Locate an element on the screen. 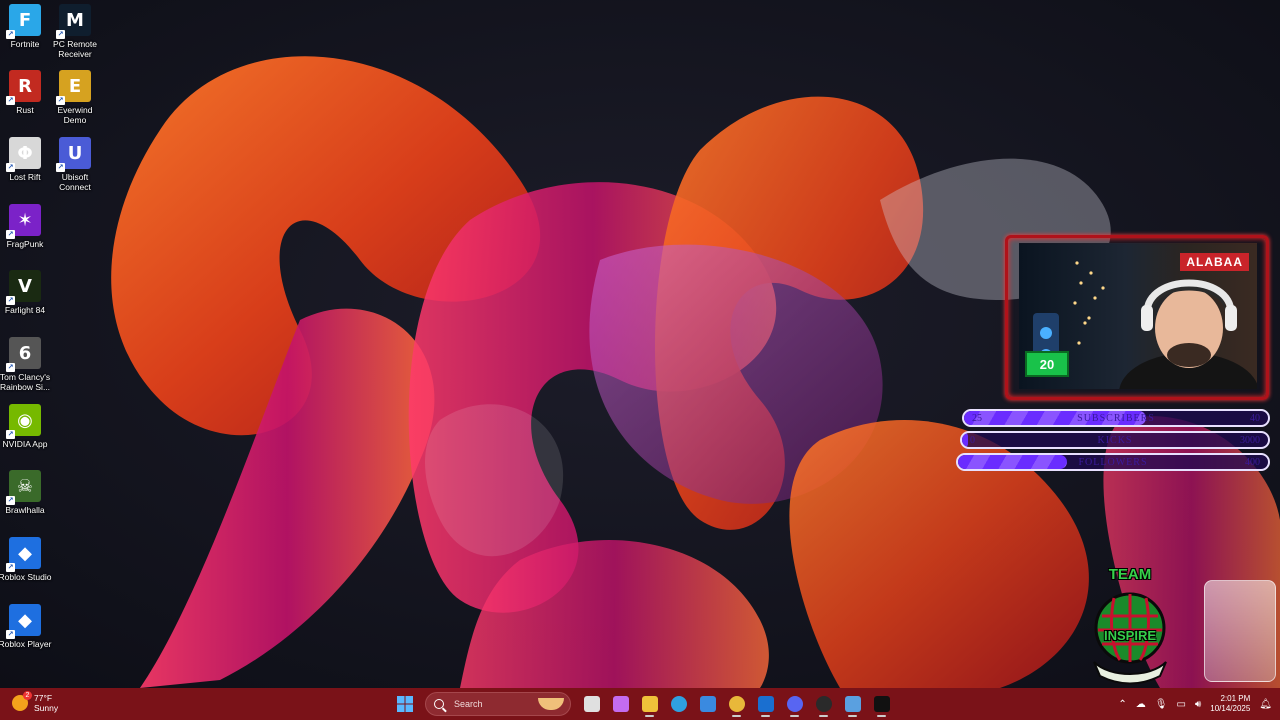 The height and width of the screenshot is (720, 1280). taskbar-epic-games is located at coordinates (881, 704).